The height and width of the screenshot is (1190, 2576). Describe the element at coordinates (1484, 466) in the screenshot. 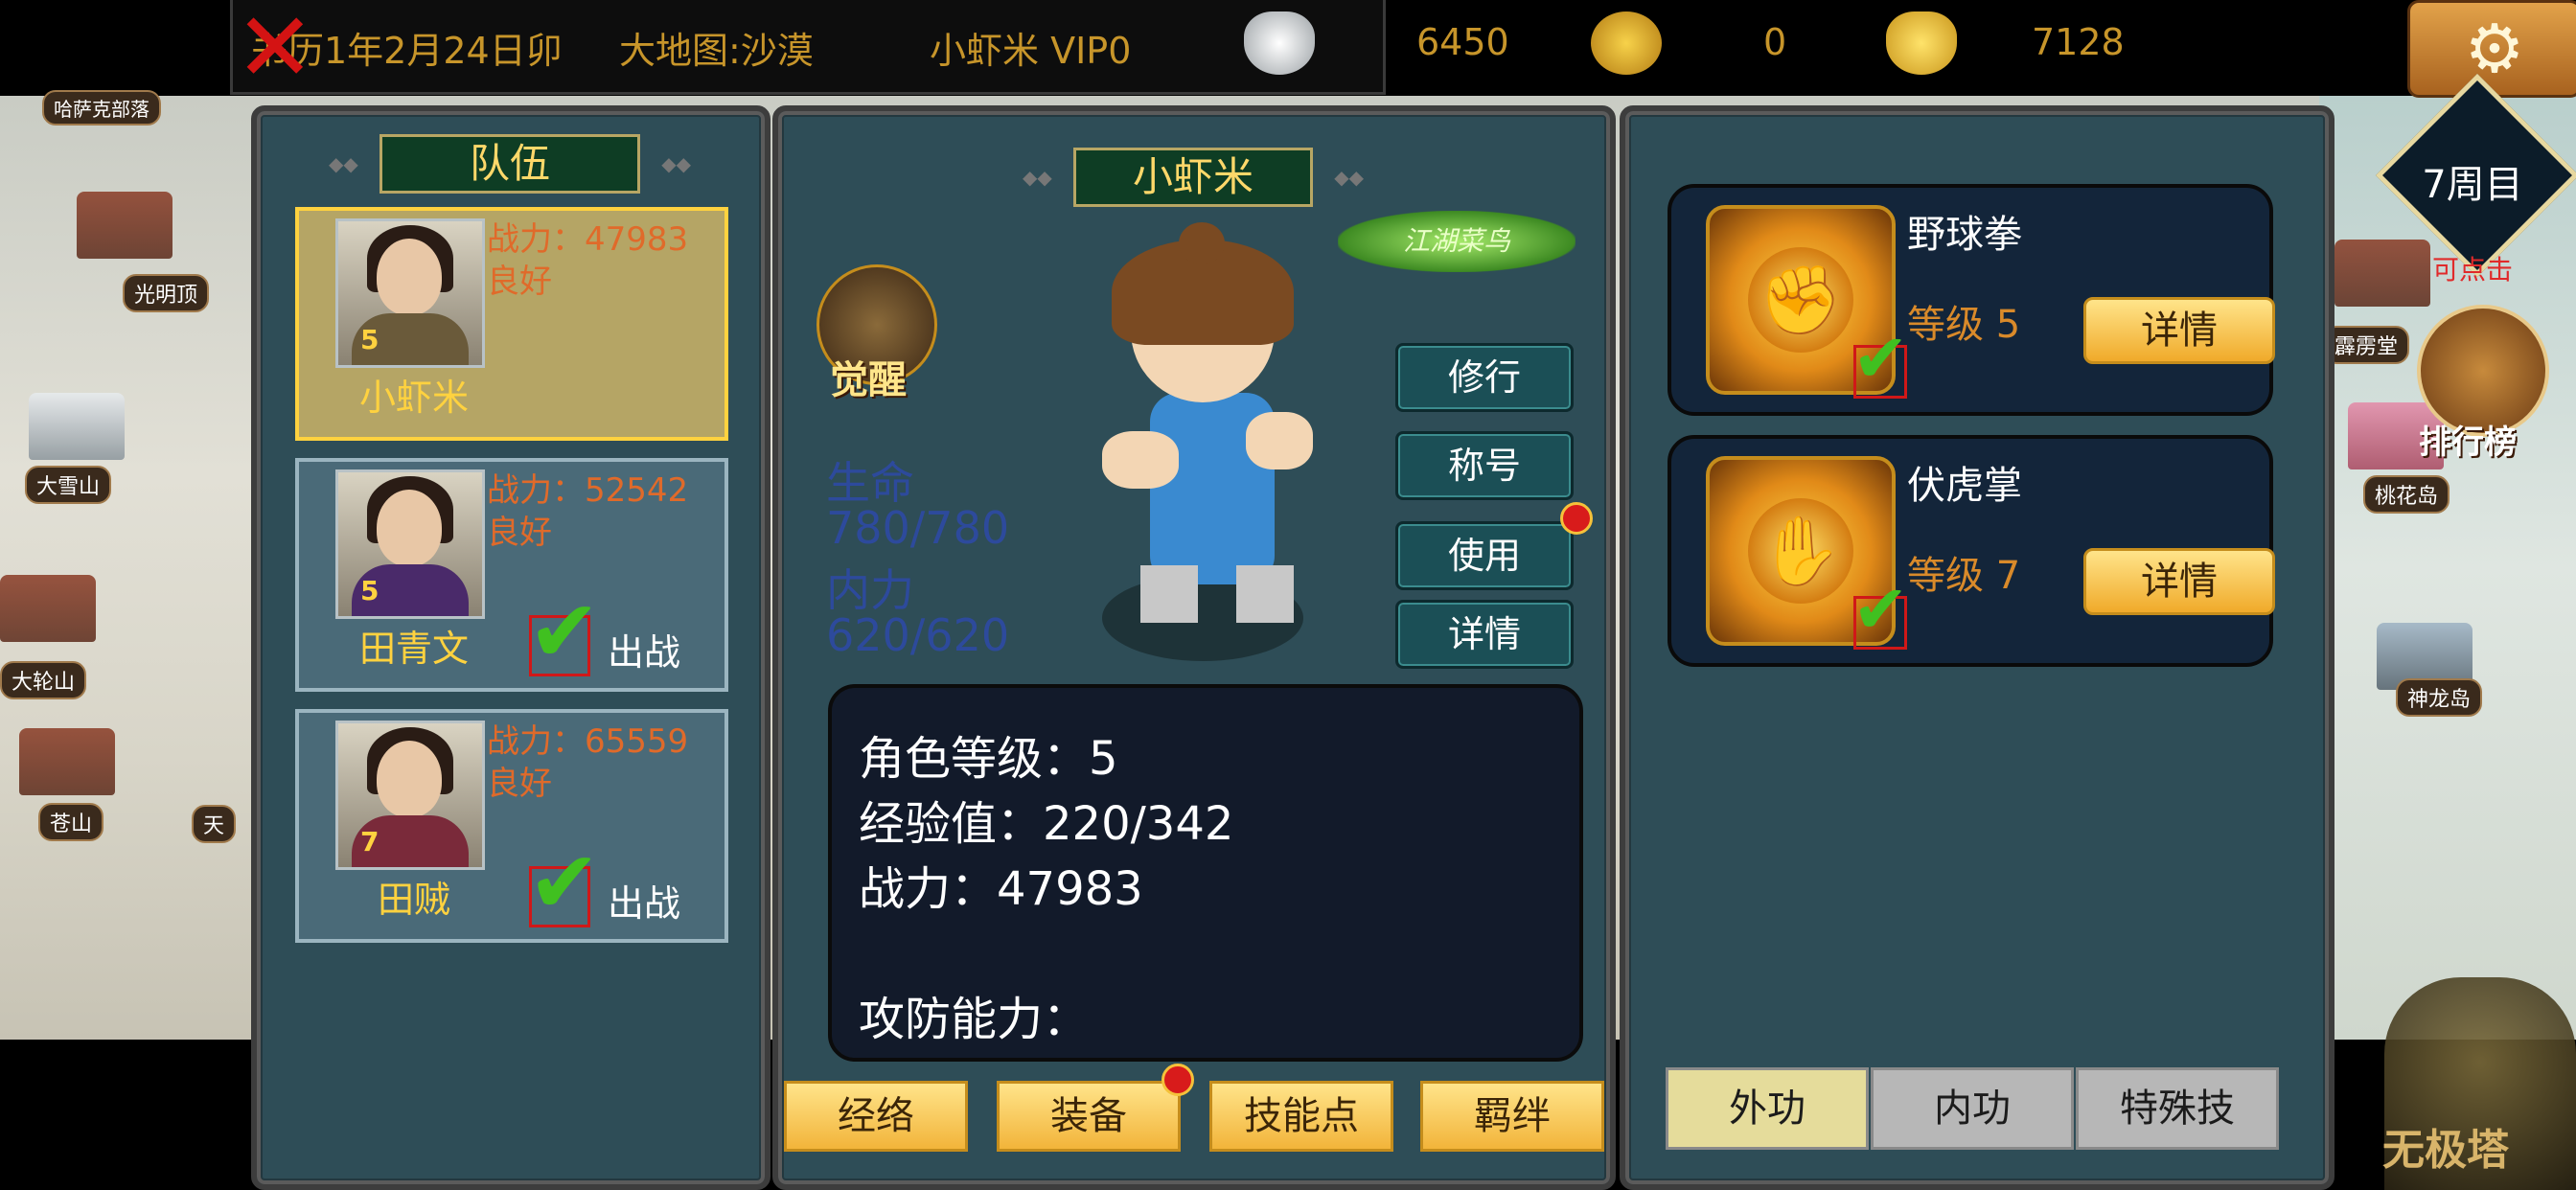

I see `title-button: 称号` at that location.